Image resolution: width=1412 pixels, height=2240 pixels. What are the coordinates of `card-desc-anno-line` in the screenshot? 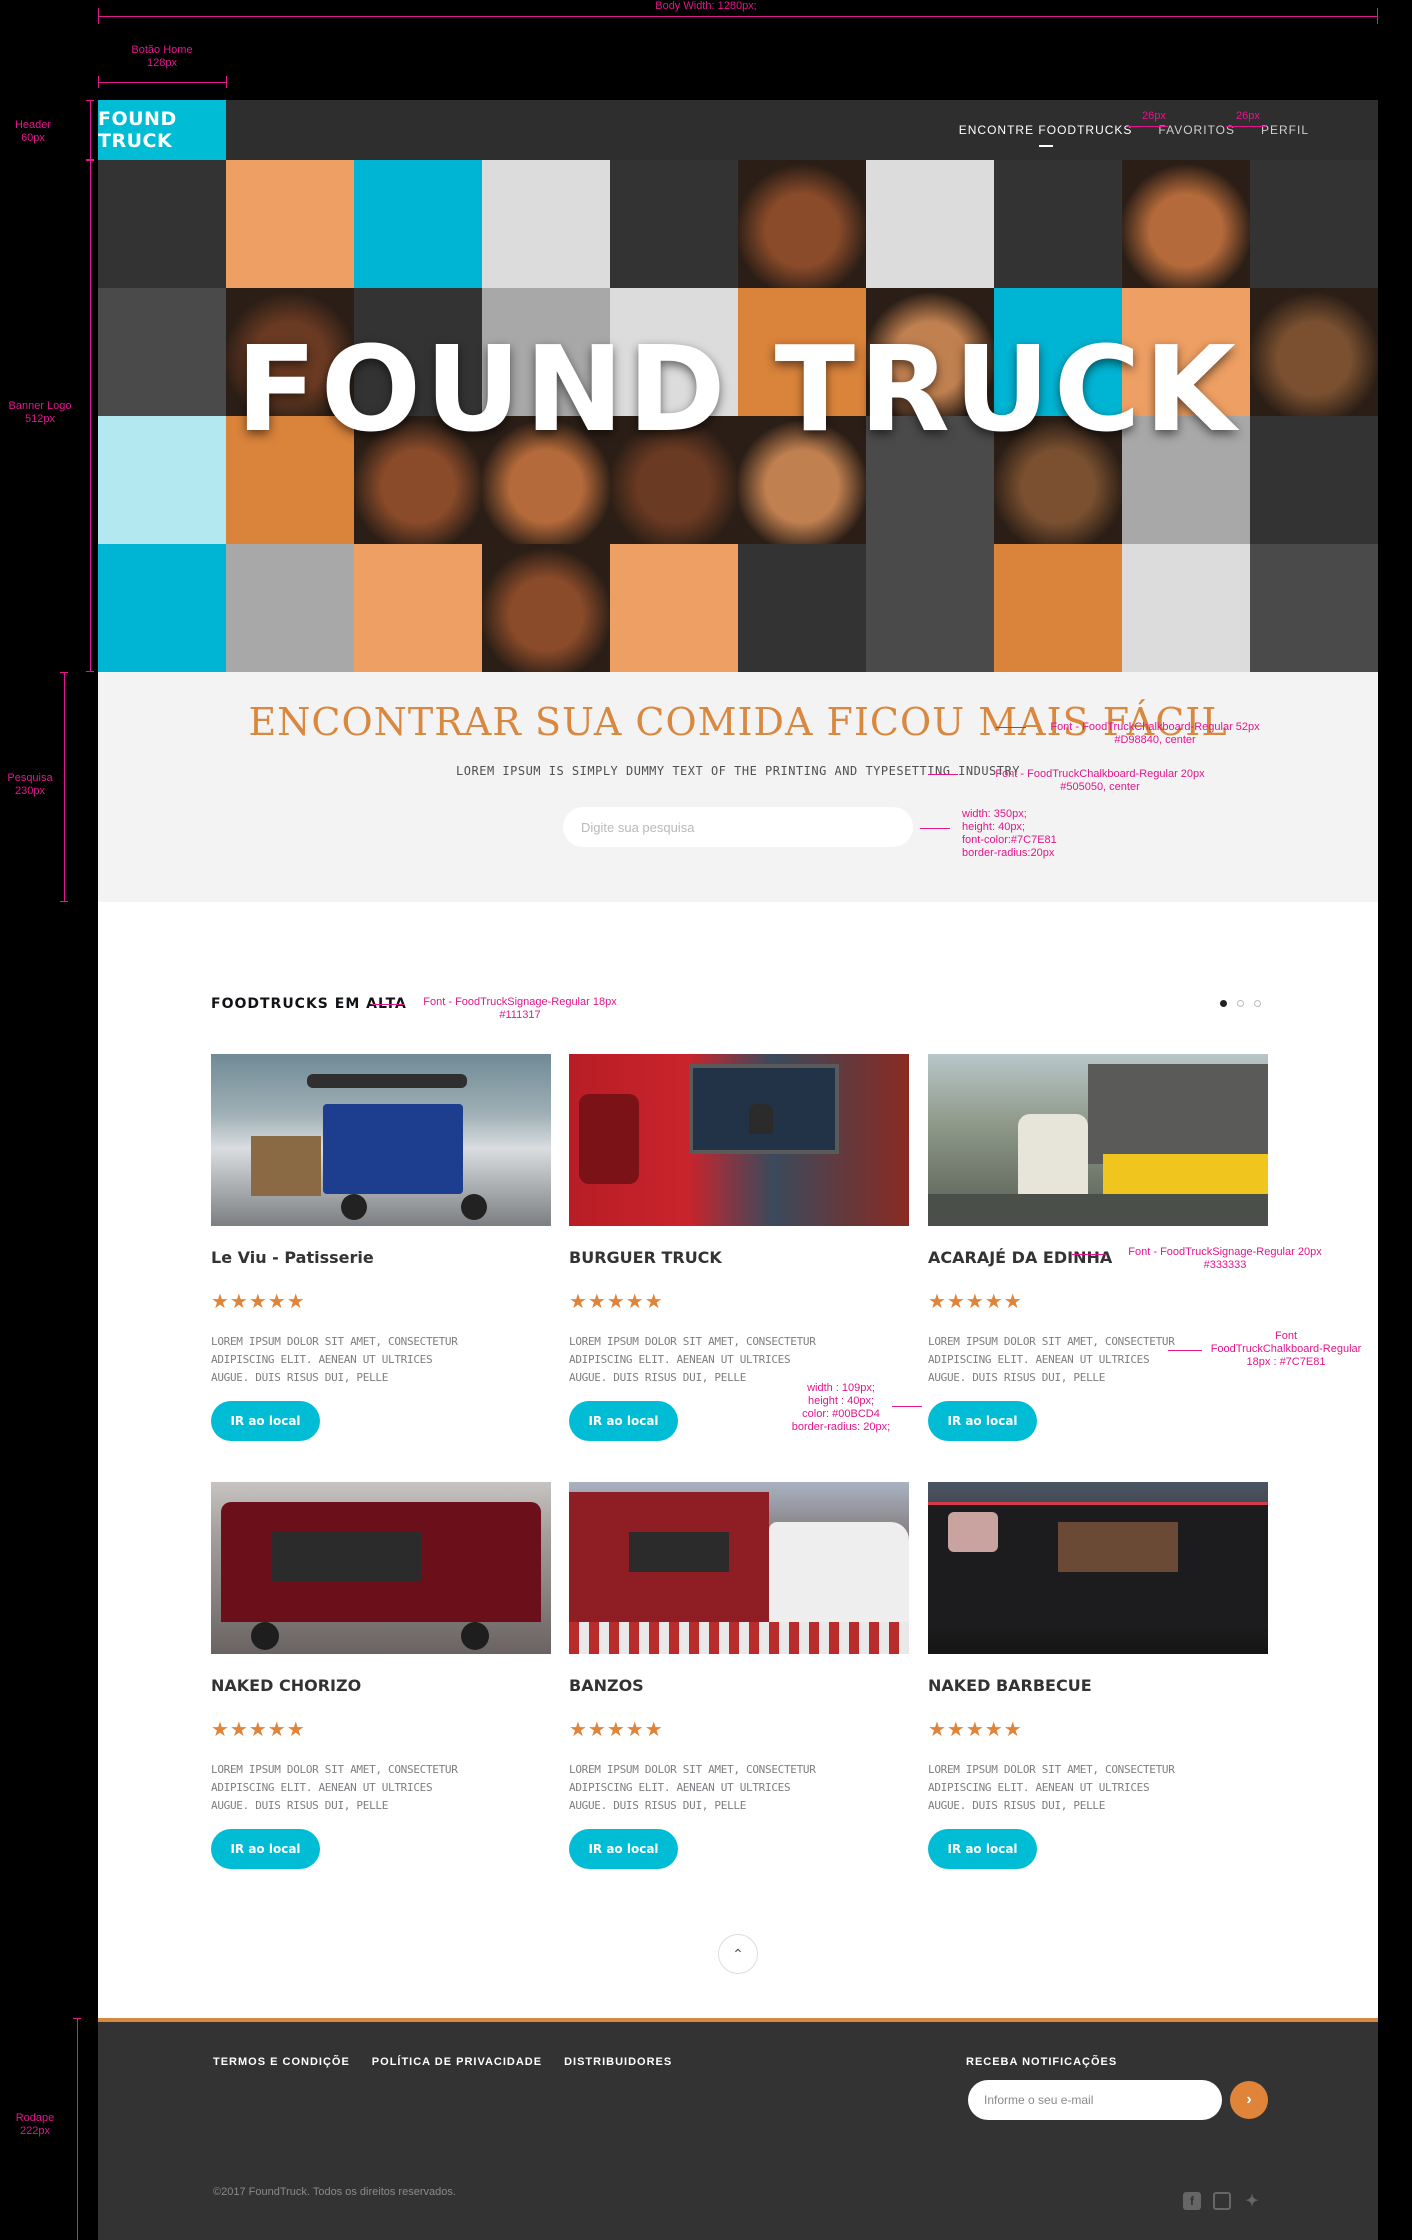 It's located at (1185, 1350).